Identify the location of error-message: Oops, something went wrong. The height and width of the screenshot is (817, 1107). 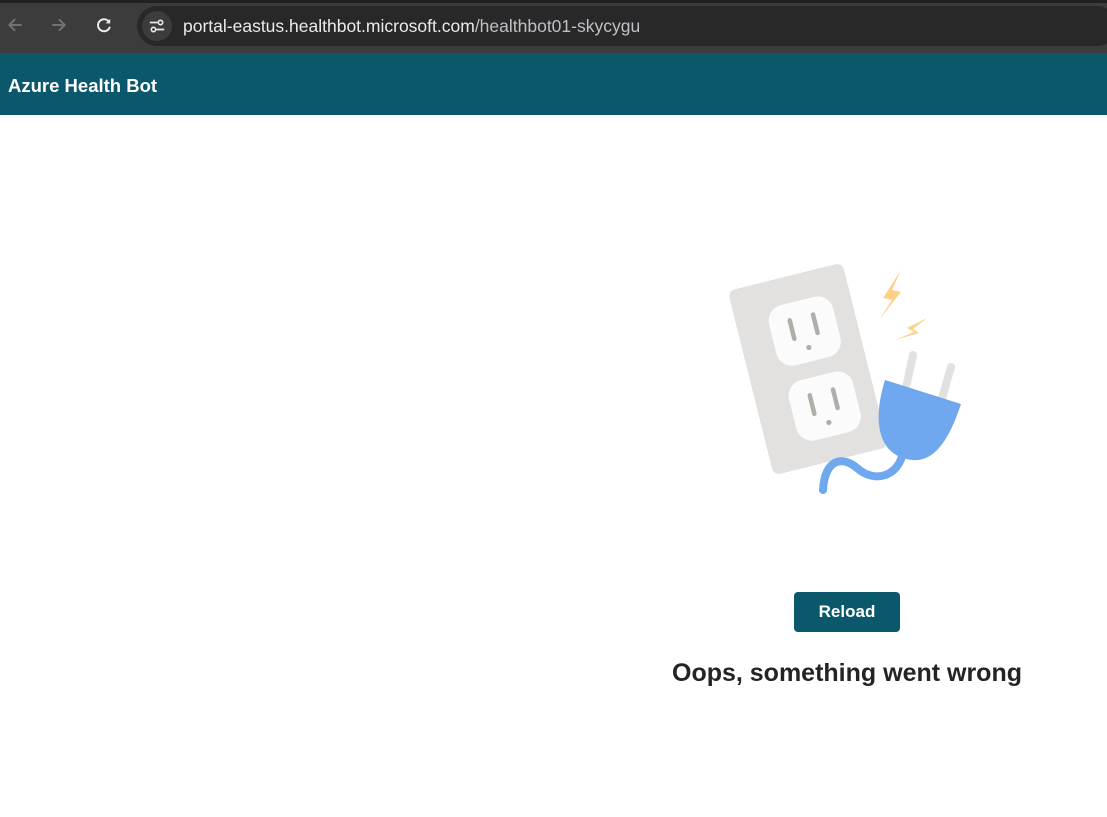
(847, 673).